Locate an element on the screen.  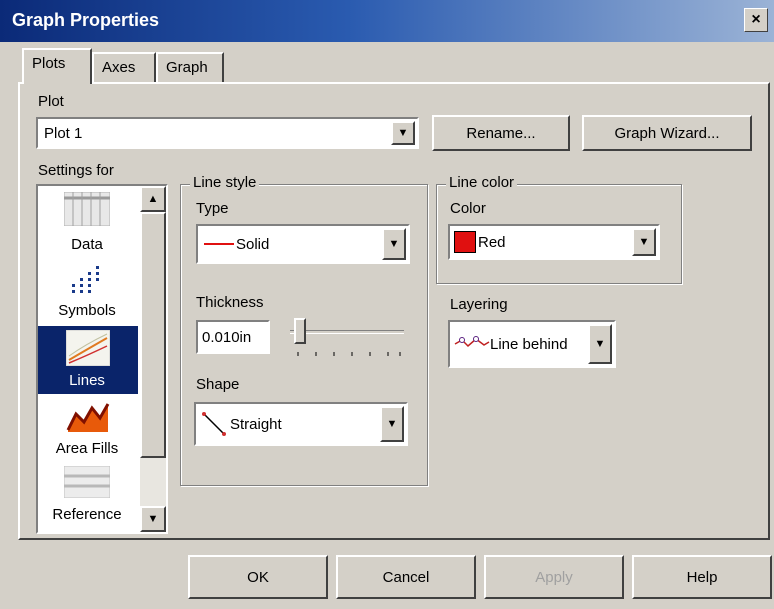
list-item-data: Data is located at coordinates (87, 225).